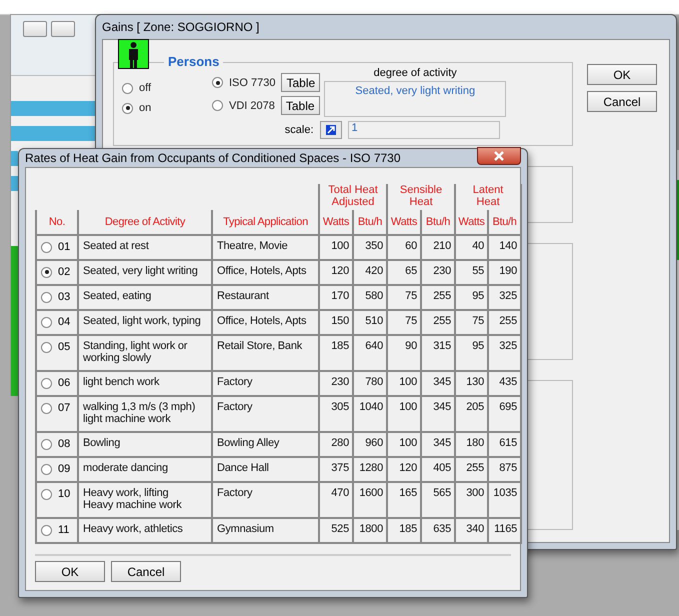 This screenshot has width=679, height=616. What do you see at coordinates (336, 272) in the screenshot?
I see `table-cell: 120` at bounding box center [336, 272].